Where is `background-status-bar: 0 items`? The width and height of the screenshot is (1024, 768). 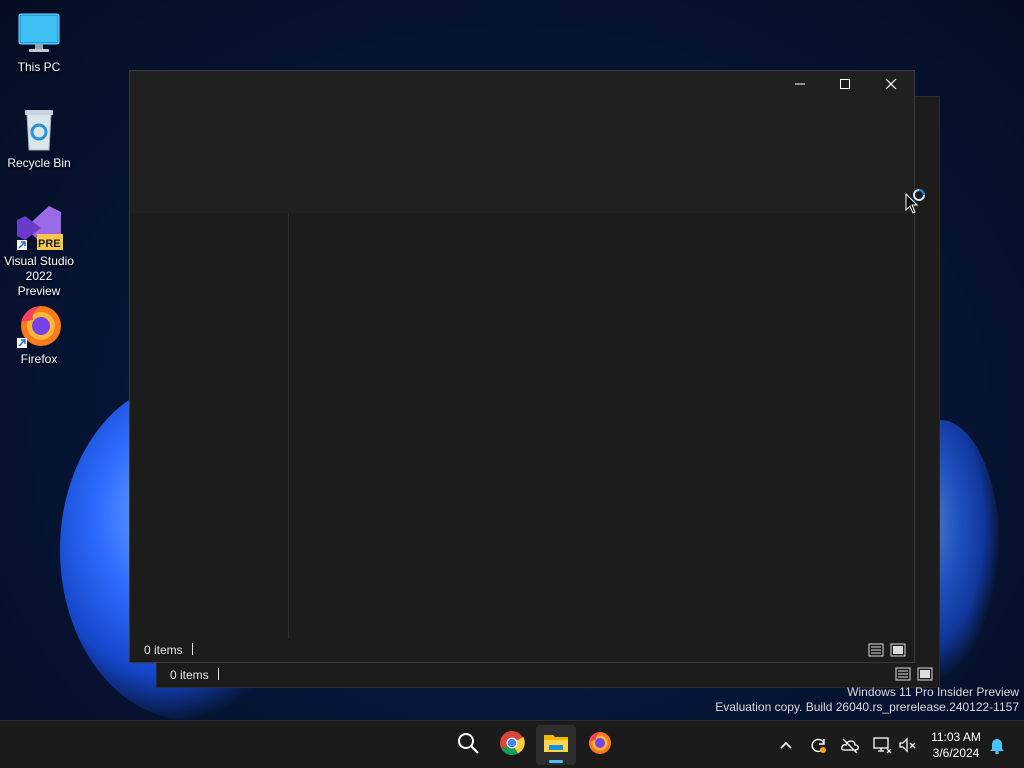 background-status-bar: 0 items is located at coordinates (548, 674).